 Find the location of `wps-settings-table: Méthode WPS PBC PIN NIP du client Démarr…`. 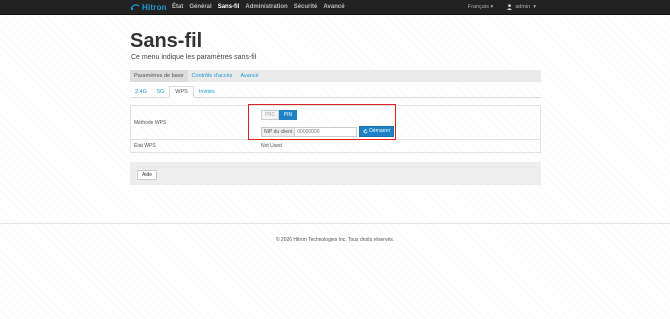

wps-settings-table: Méthode WPS PBC PIN NIP du client Démarr… is located at coordinates (335, 129).